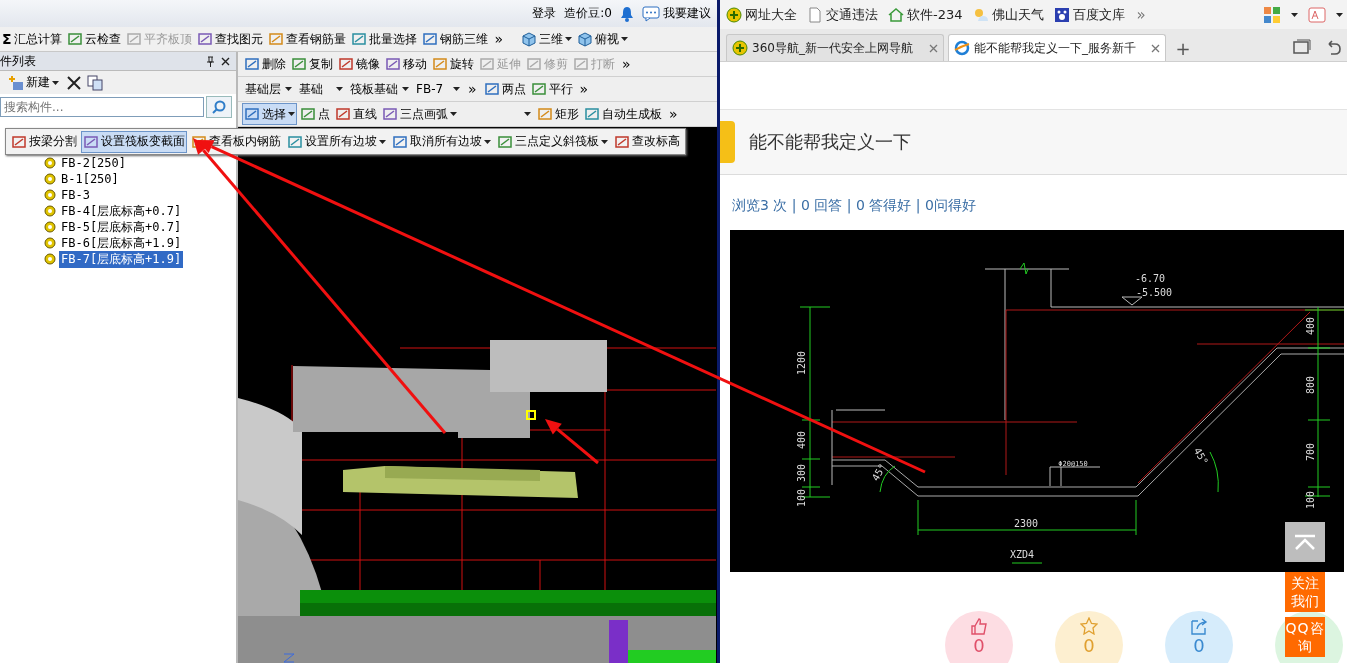 The width and height of the screenshot is (1347, 663). I want to click on toolbar-button: 取消所有边坡, so click(441, 141).